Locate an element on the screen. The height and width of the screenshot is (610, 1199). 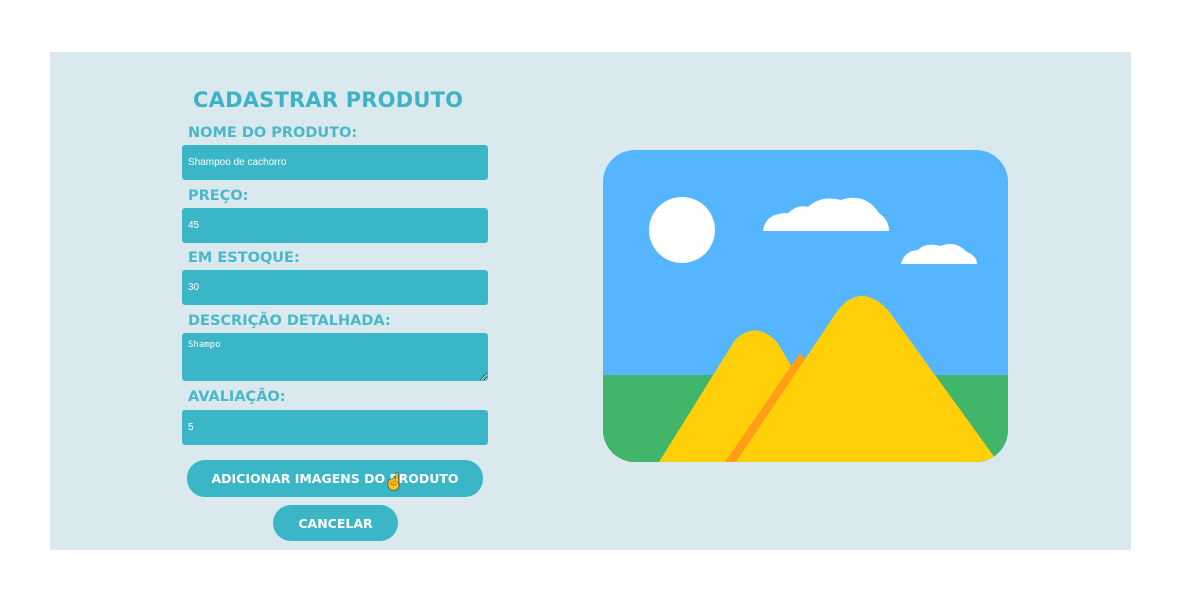
product-name-input is located at coordinates (335, 162).